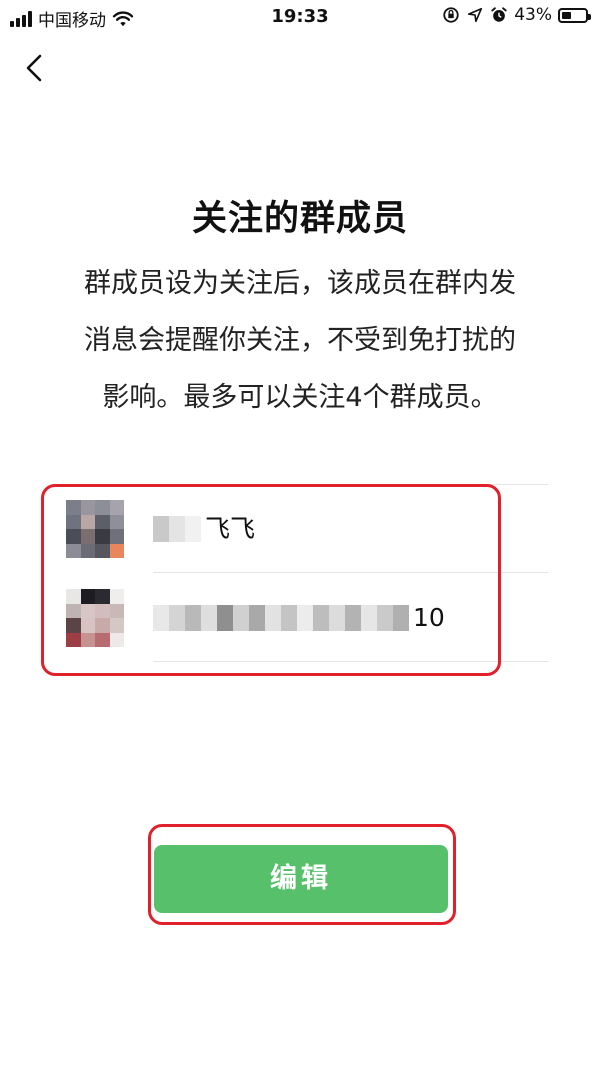 Image resolution: width=600 pixels, height=1067 pixels. I want to click on member-name: 10, so click(299, 617).